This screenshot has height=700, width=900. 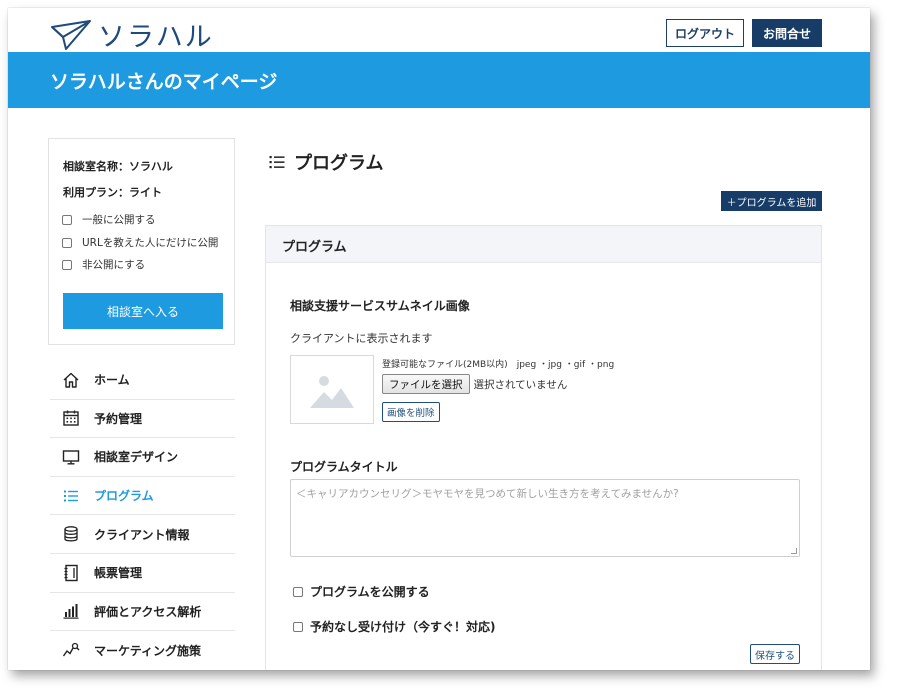 What do you see at coordinates (109, 219) in the screenshot?
I see `visibility-option-public: 一般に公開する` at bounding box center [109, 219].